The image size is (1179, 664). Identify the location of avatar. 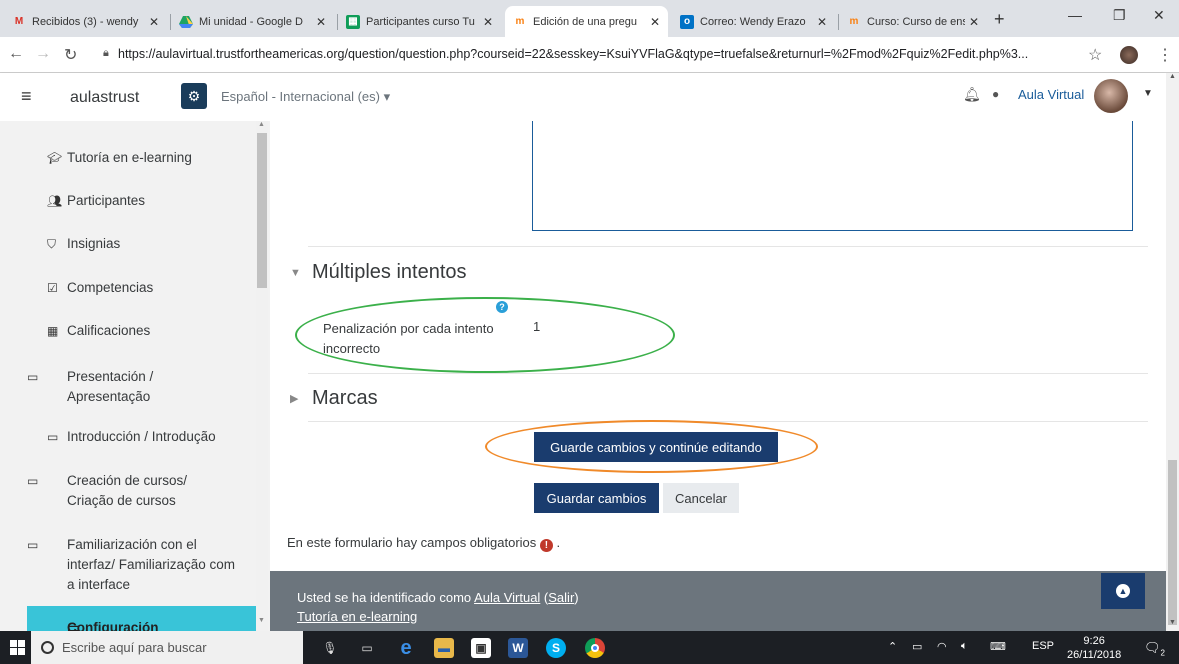
(1111, 96).